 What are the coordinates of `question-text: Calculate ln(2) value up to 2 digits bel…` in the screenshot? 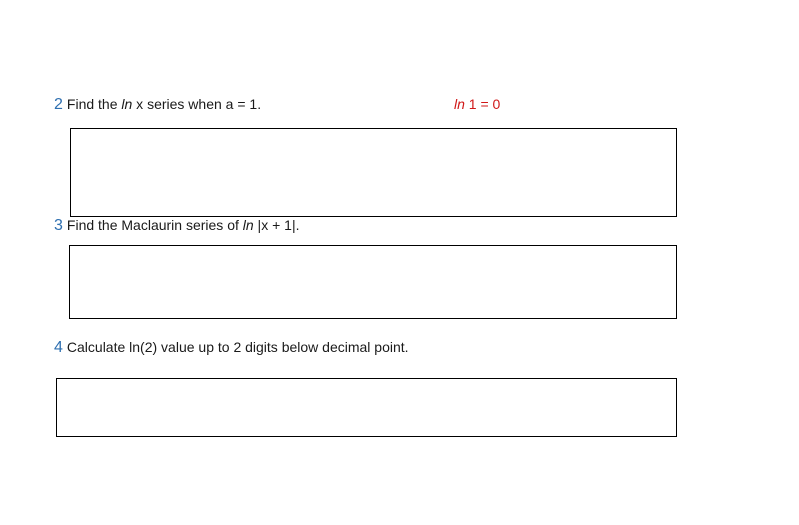 It's located at (237, 347).